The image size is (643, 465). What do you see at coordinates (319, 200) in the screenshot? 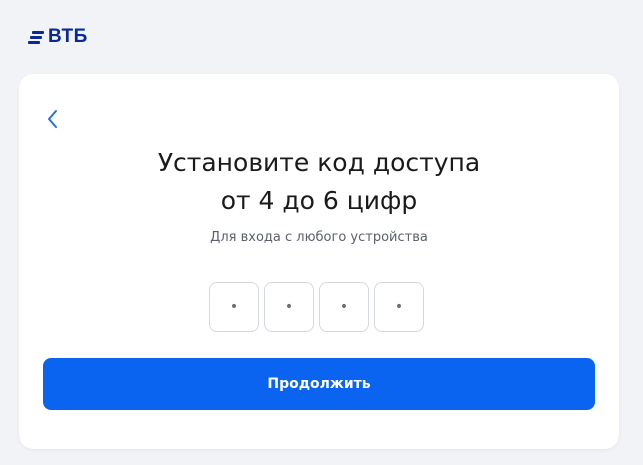
I see `title-line-2: от 4 до 6 цифр` at bounding box center [319, 200].